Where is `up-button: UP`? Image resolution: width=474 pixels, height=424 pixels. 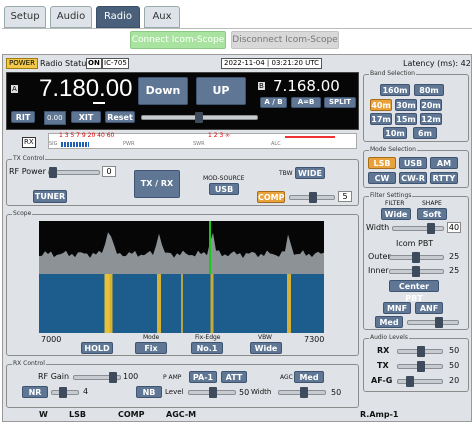
up-button: UP is located at coordinates (221, 91).